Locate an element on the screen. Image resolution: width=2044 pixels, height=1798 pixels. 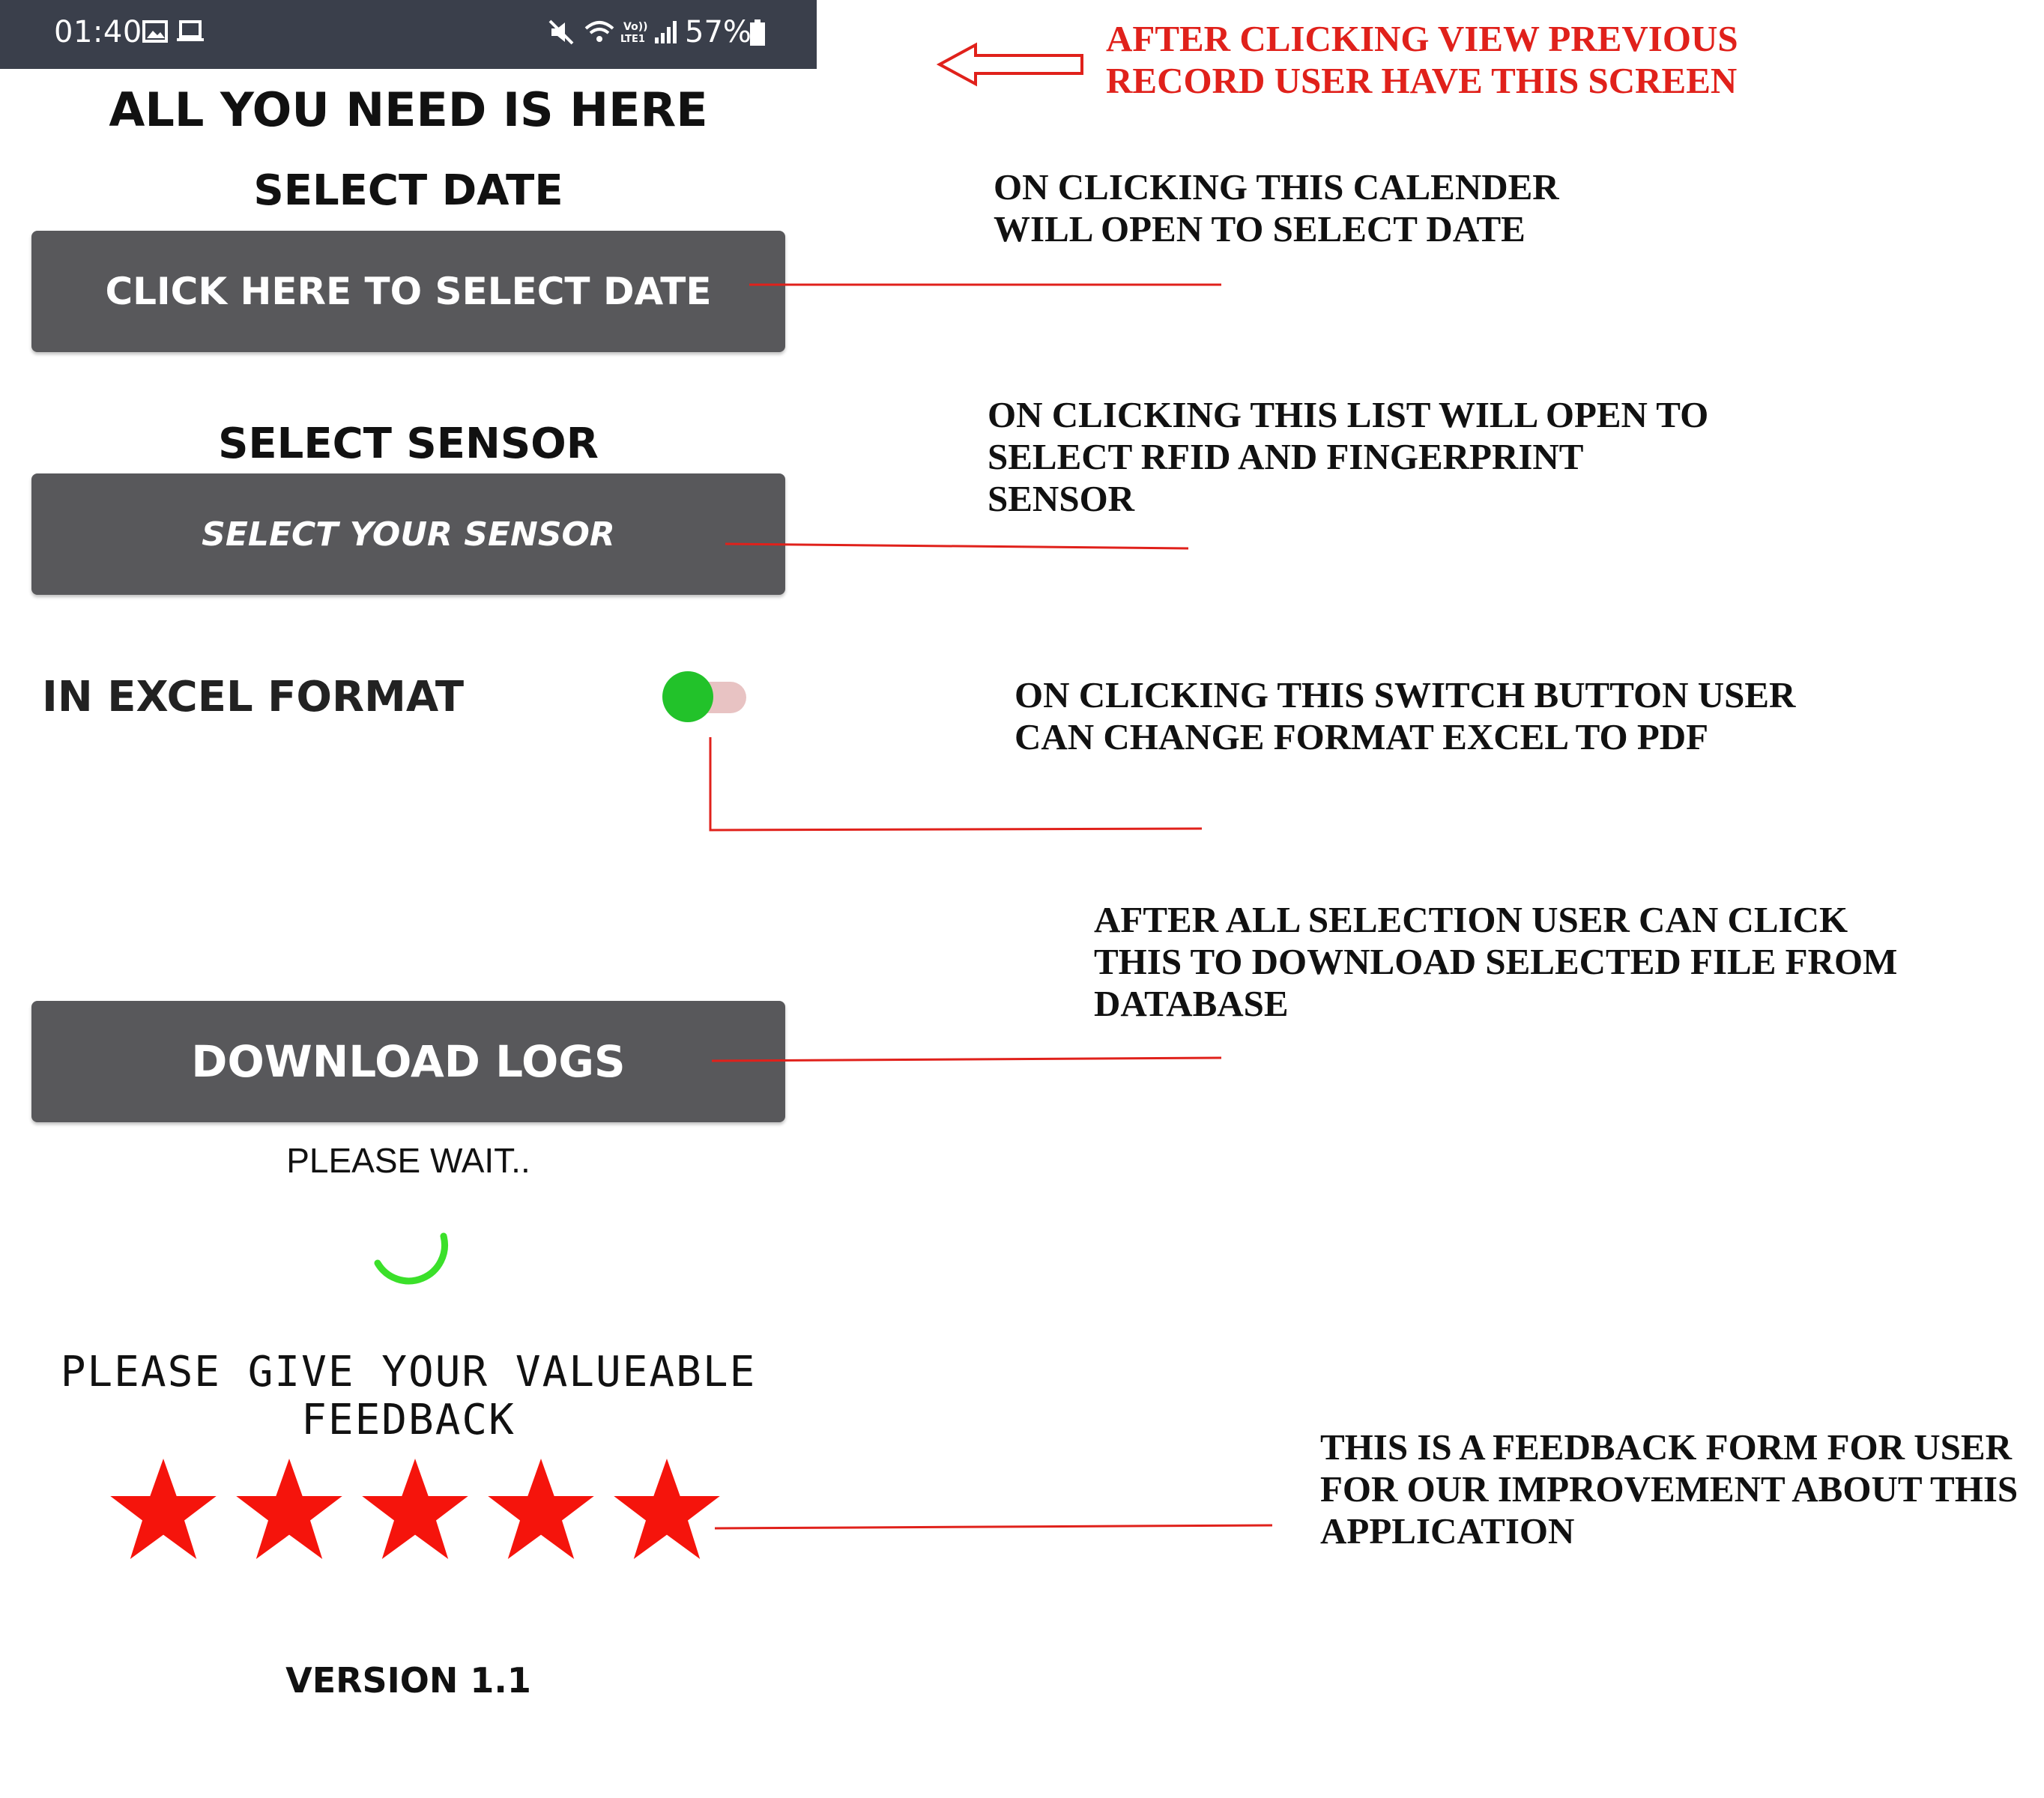
gallery-icon is located at coordinates (155, 34).